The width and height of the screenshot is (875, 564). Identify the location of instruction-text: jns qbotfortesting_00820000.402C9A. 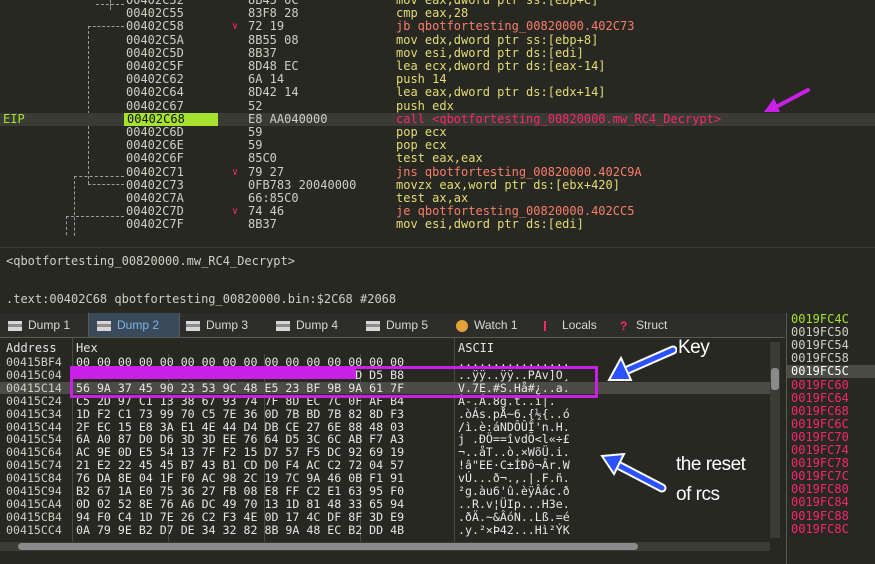
(519, 171).